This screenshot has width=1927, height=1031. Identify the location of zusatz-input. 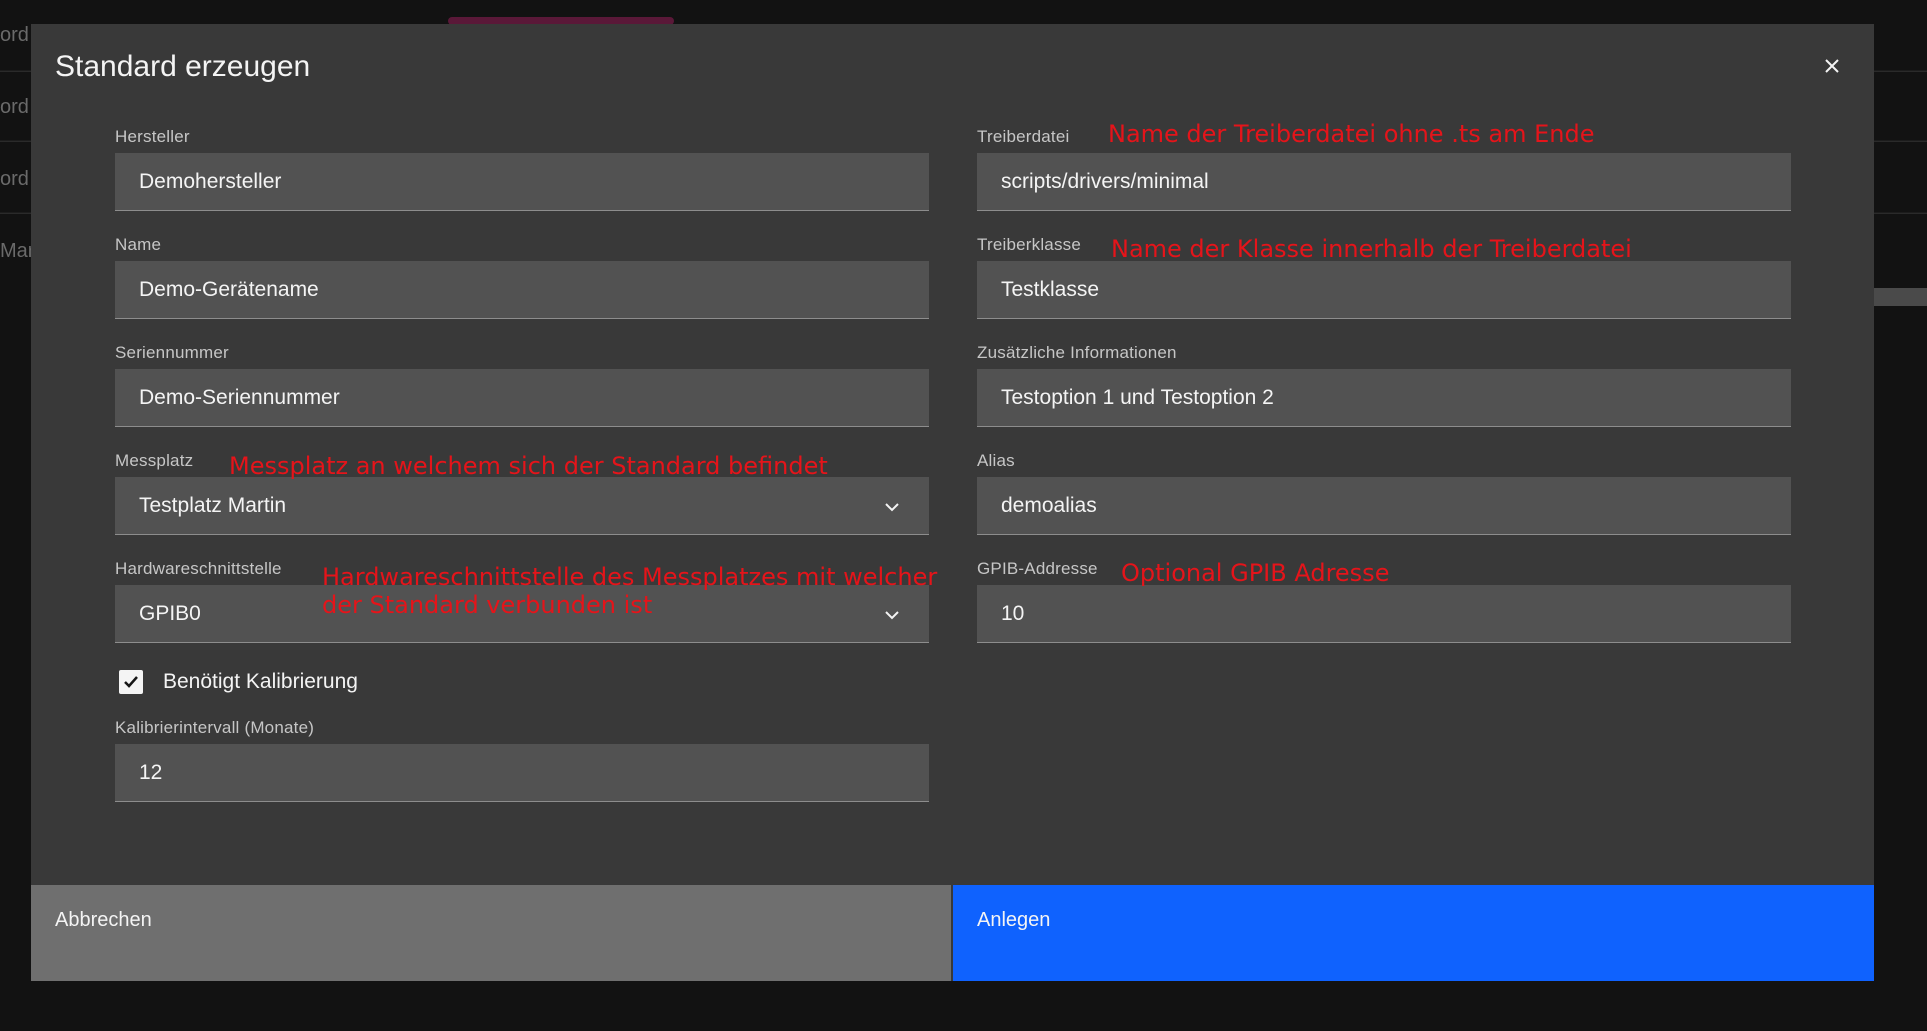
(1384, 397).